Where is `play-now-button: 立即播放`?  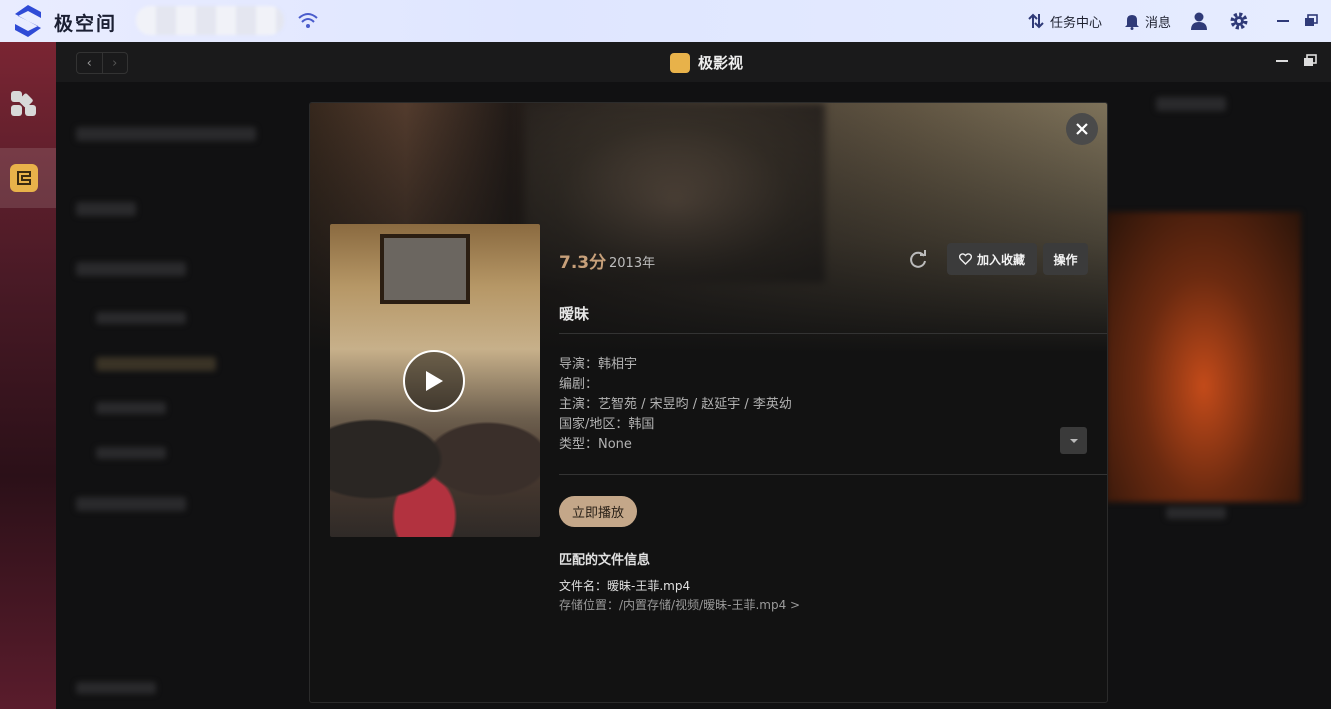
play-now-button: 立即播放 is located at coordinates (598, 511).